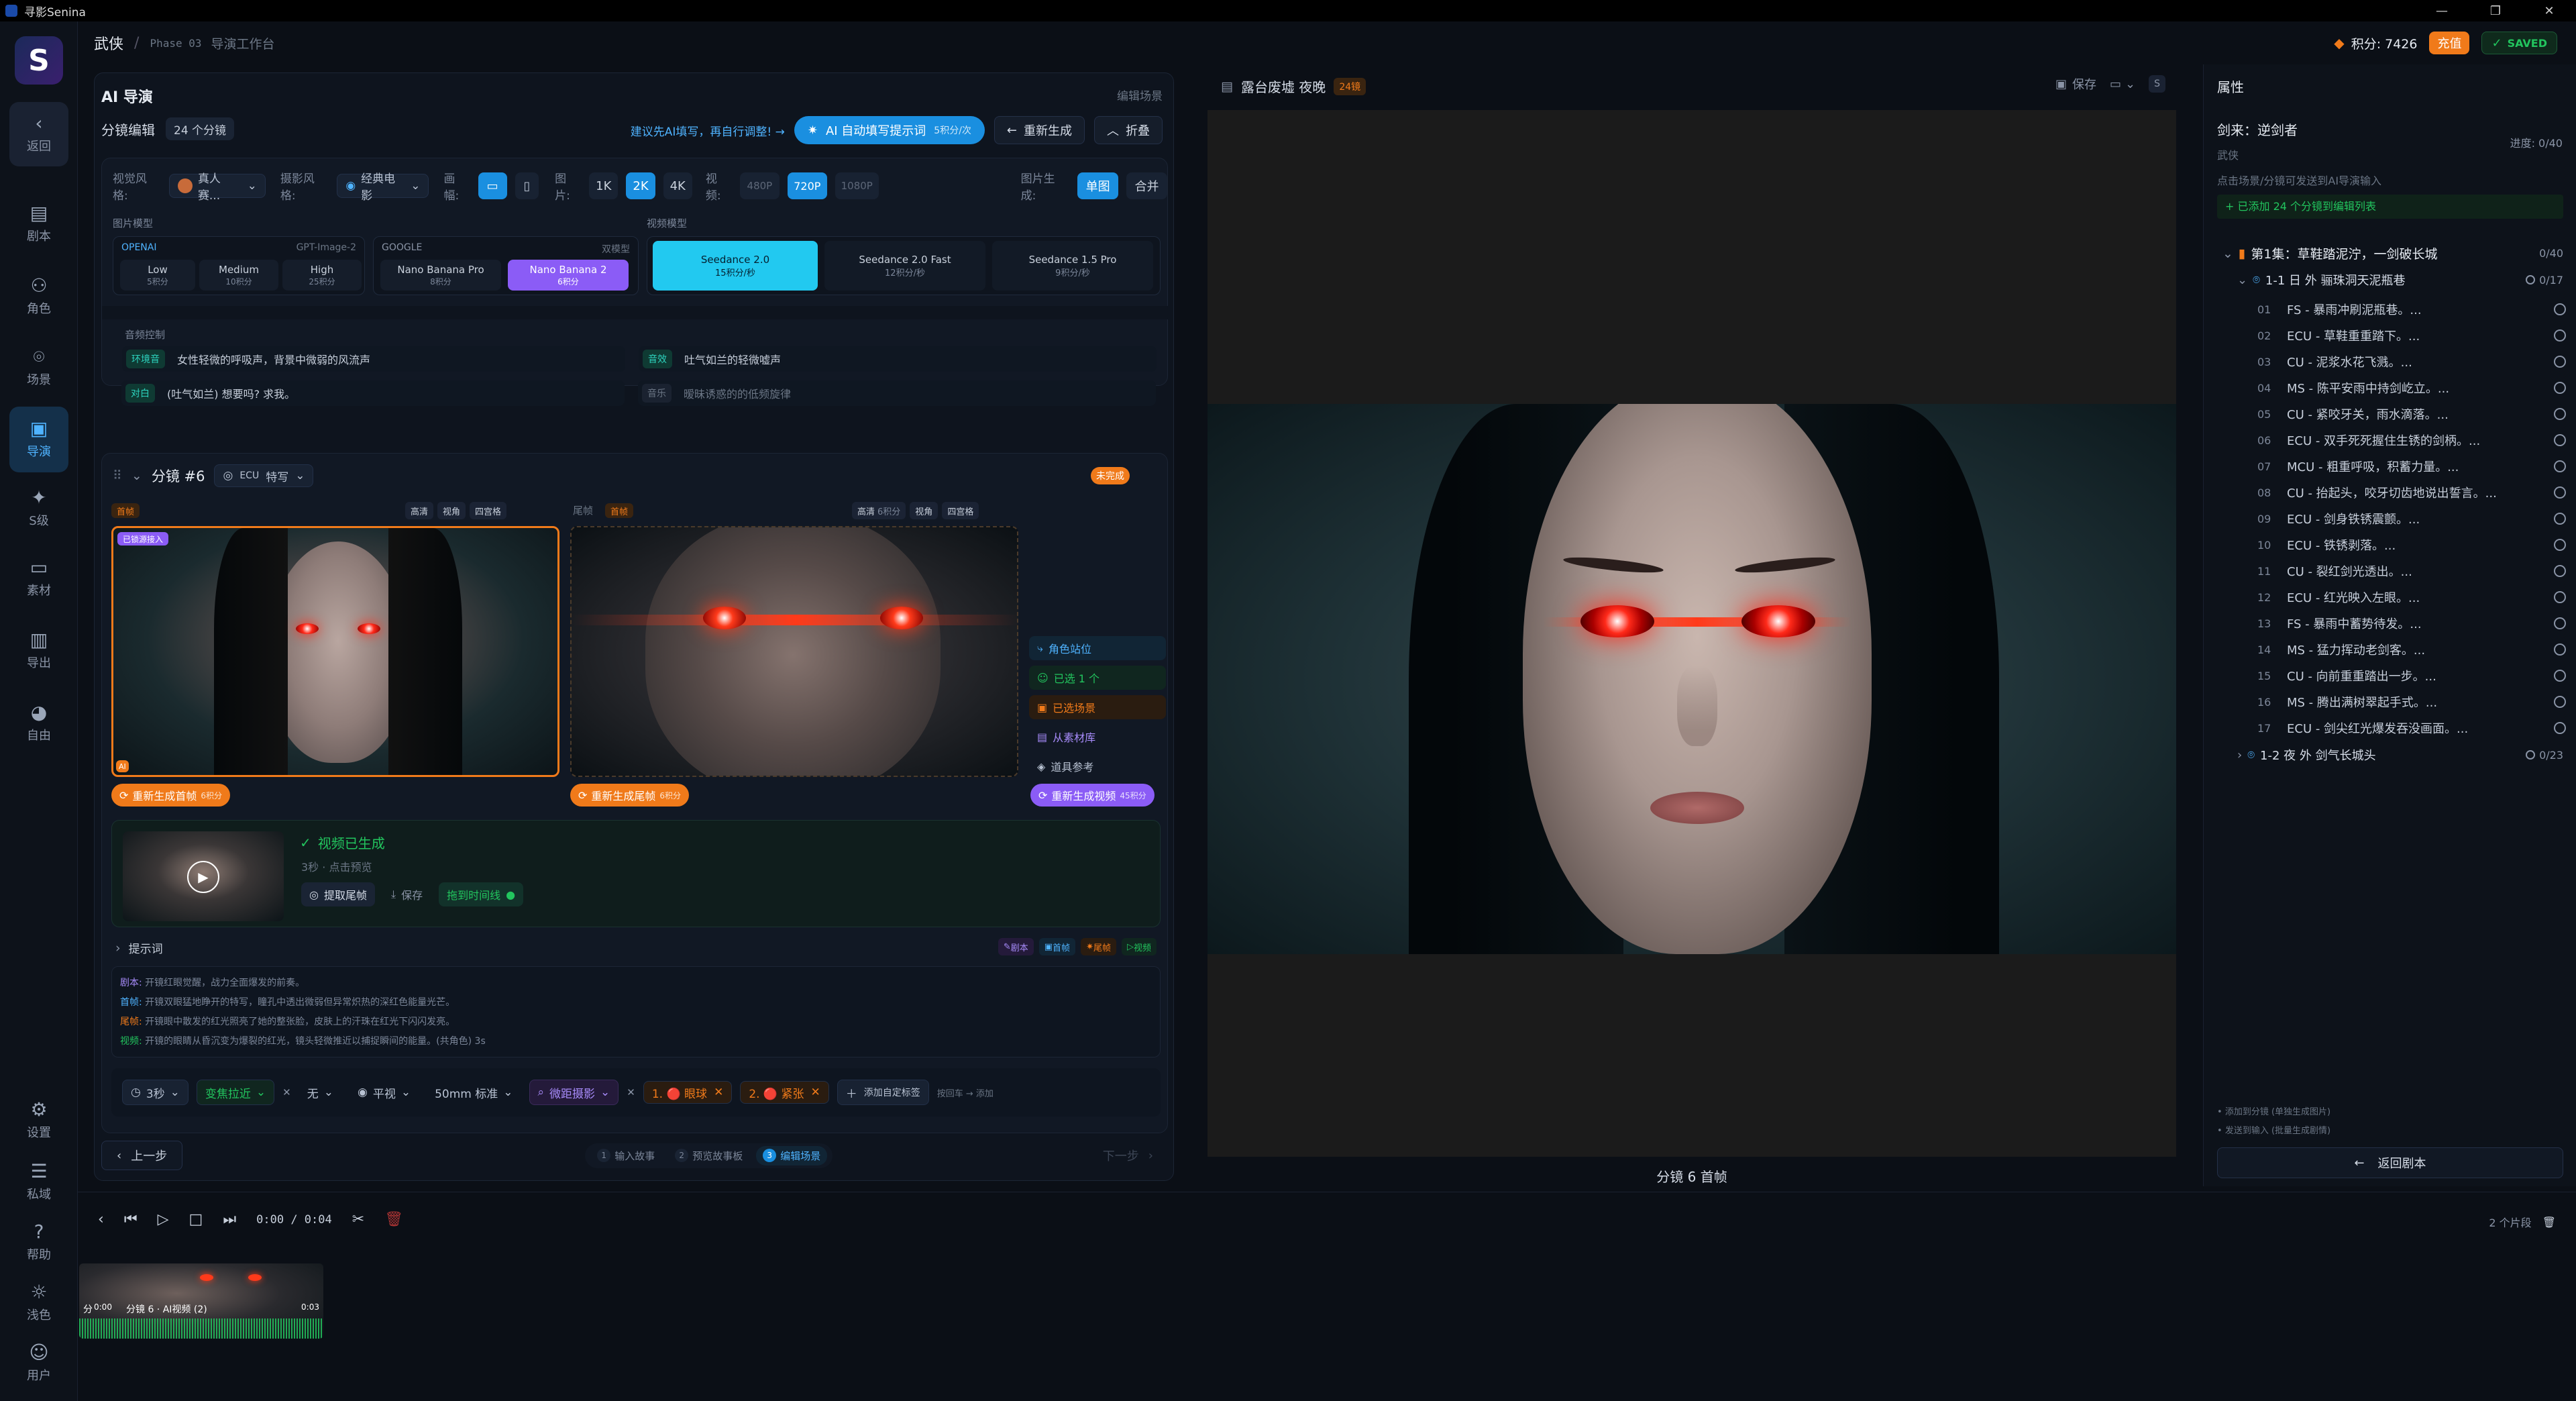  Describe the element at coordinates (136, 475) in the screenshot. I see `chevron-down-icon: ⌄` at that location.